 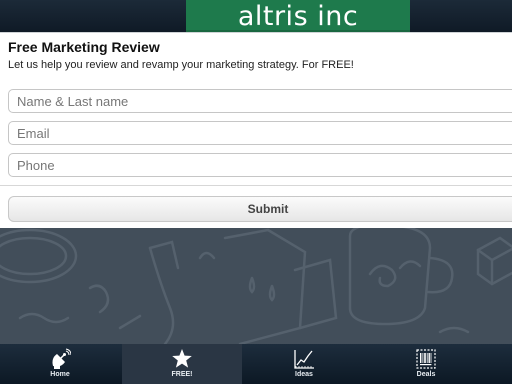 What do you see at coordinates (426, 374) in the screenshot?
I see `tab-deals-label: Deals` at bounding box center [426, 374].